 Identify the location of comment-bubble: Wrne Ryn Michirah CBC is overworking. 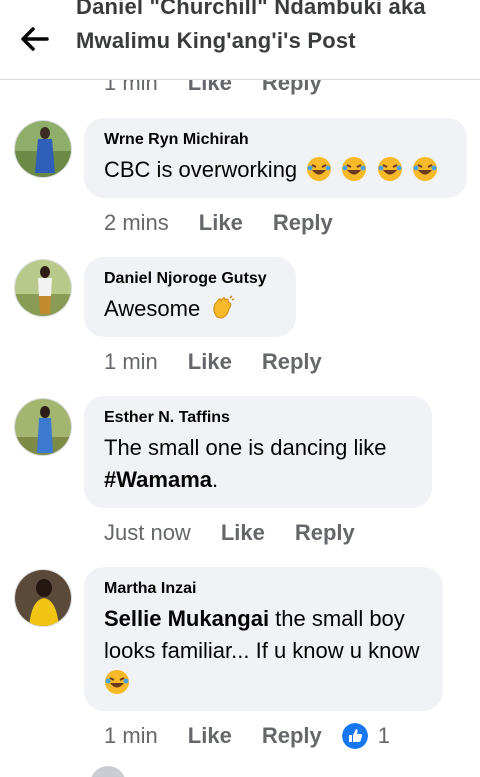
(275, 158).